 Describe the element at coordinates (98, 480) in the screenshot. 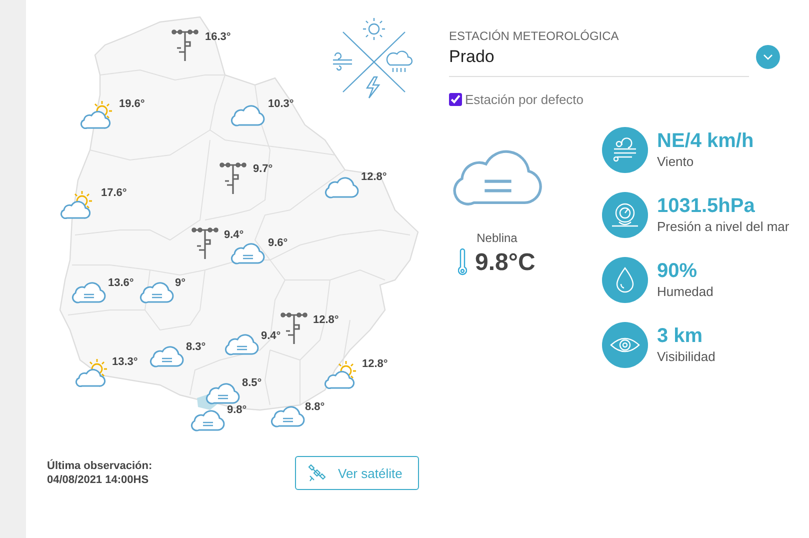

I see `last-observation-time: 04/08/2021 14:00HS` at that location.